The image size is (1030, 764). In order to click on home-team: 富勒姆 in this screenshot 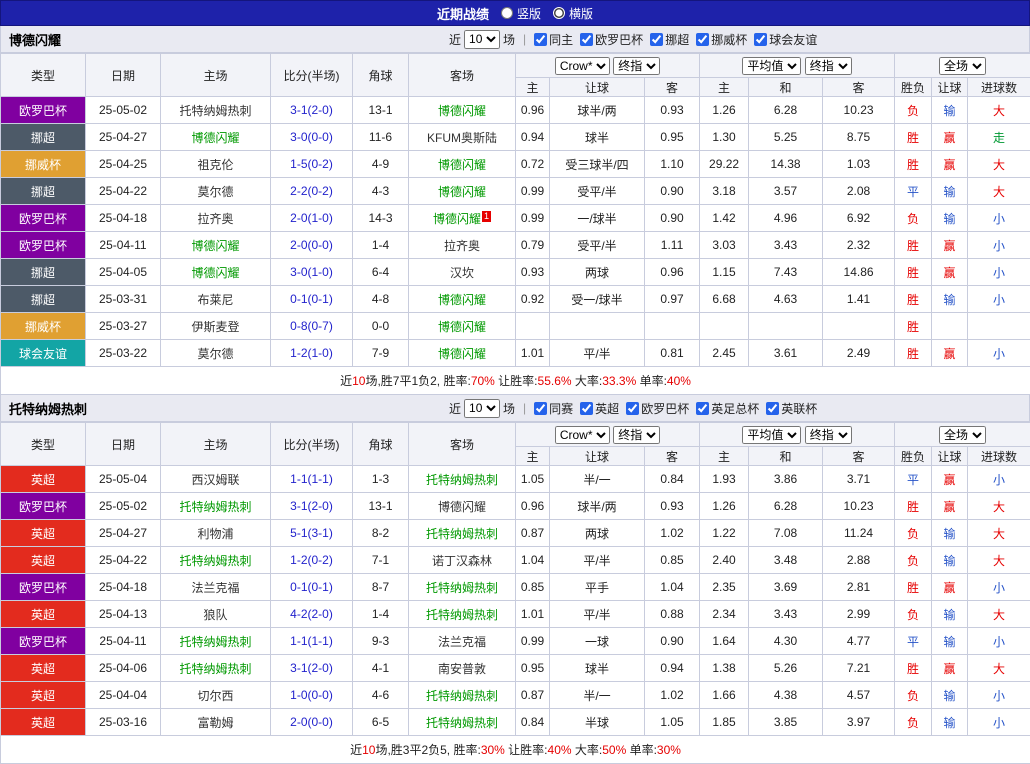, I will do `click(216, 722)`.